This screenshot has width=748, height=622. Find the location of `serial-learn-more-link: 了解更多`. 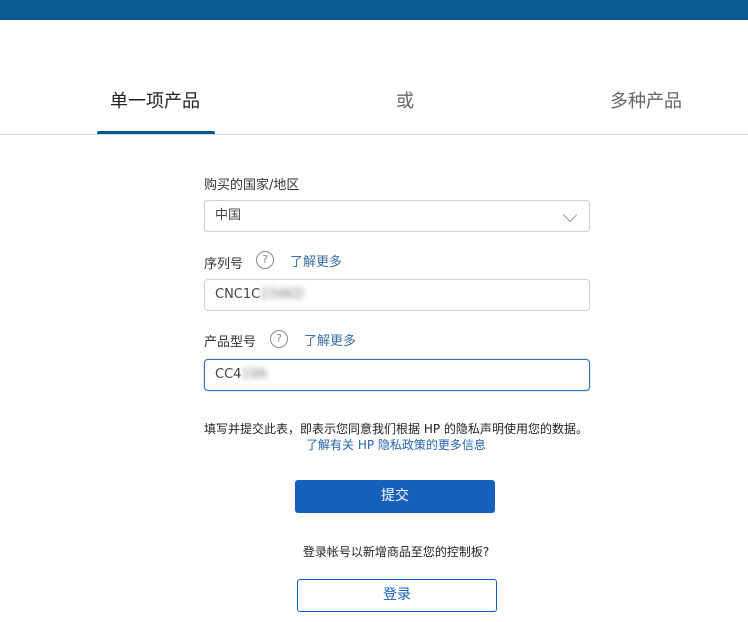

serial-learn-more-link: 了解更多 is located at coordinates (316, 260).